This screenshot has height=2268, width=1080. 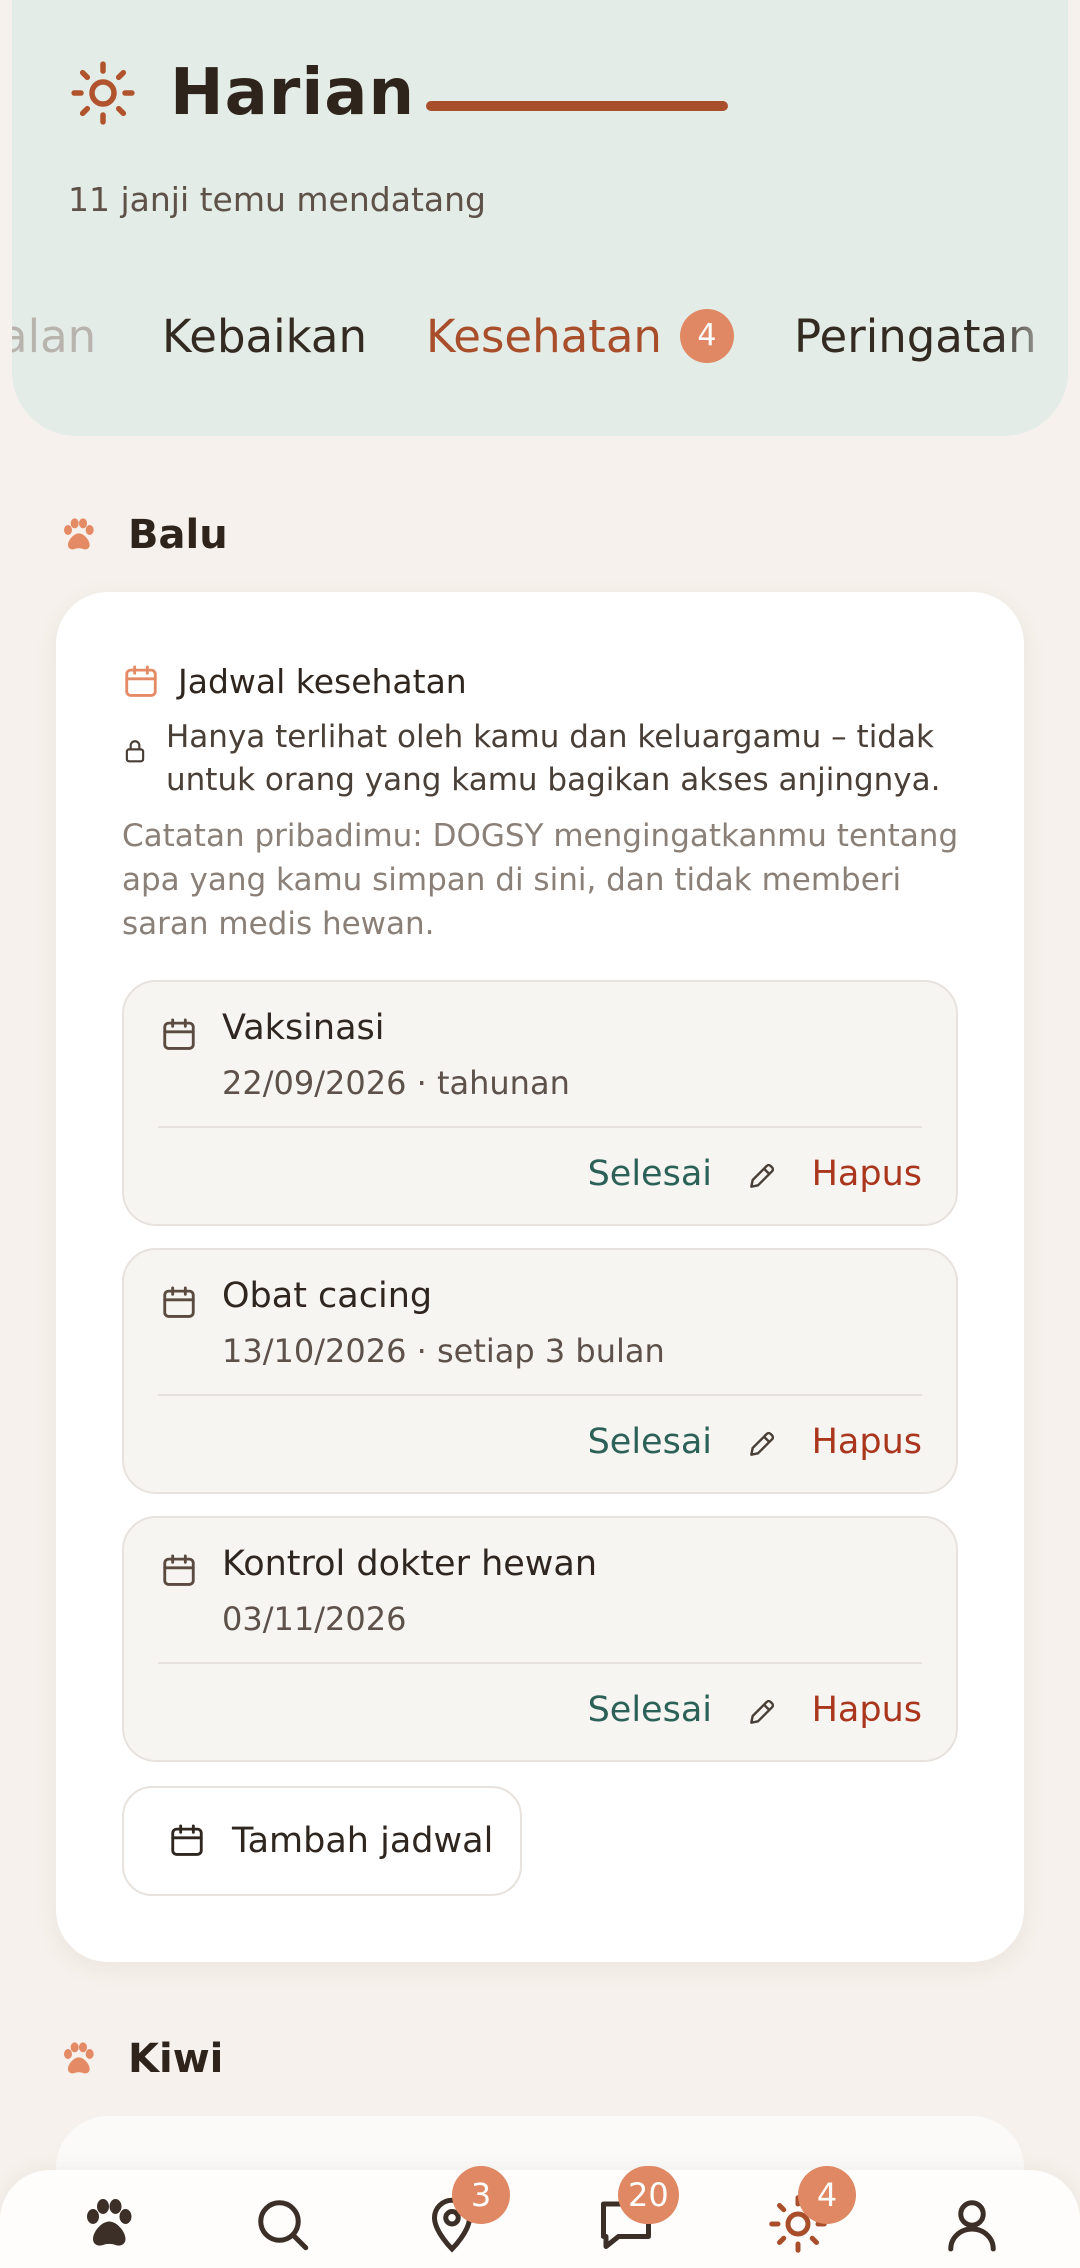 I want to click on search-icon, so click(x=283, y=2225).